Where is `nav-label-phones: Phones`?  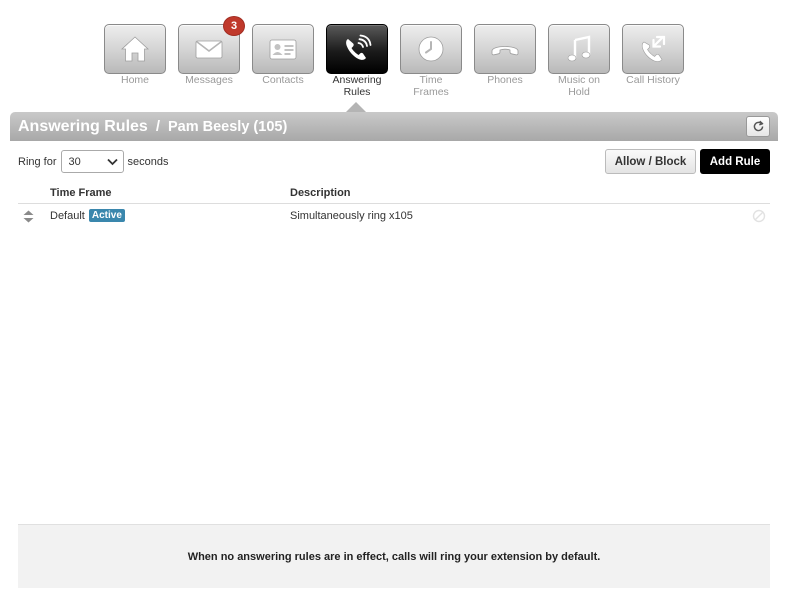
nav-label-phones: Phones is located at coordinates (505, 80).